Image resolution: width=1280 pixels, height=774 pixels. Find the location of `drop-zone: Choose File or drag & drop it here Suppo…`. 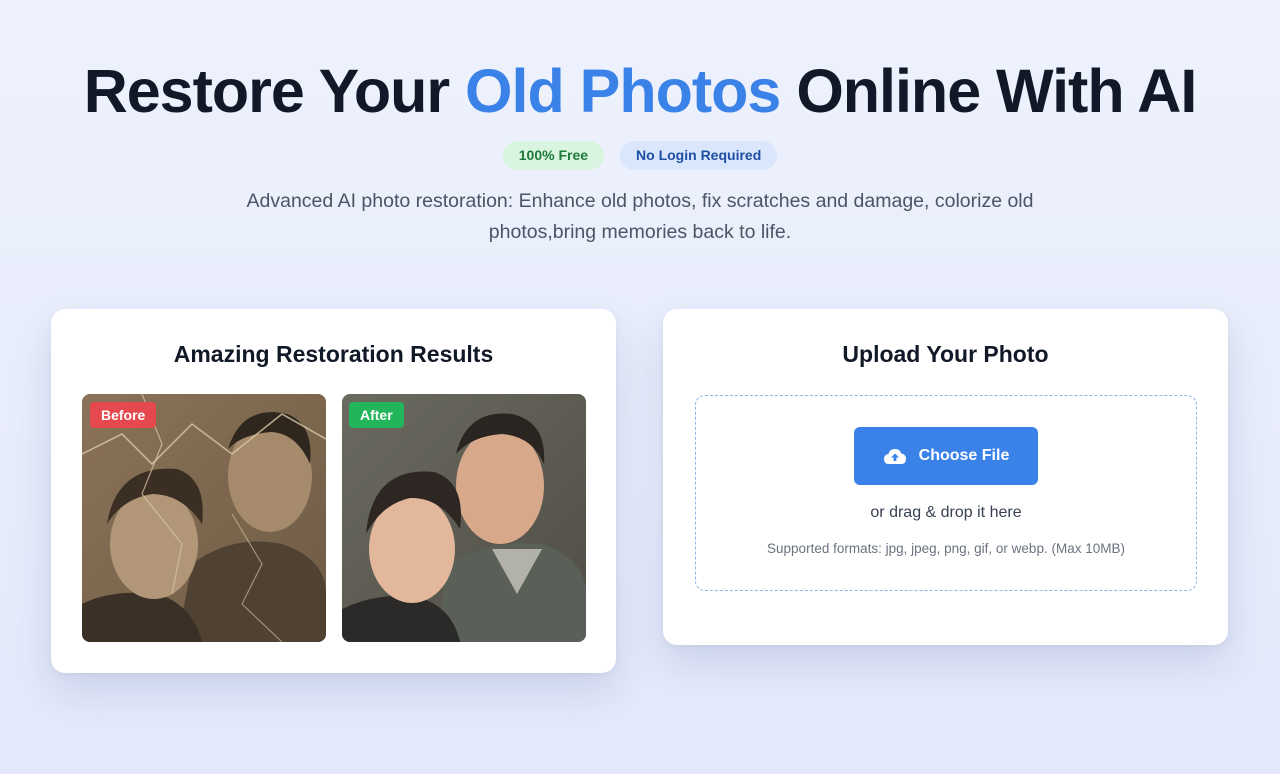

drop-zone: Choose File or drag & drop it here Suppo… is located at coordinates (946, 493).